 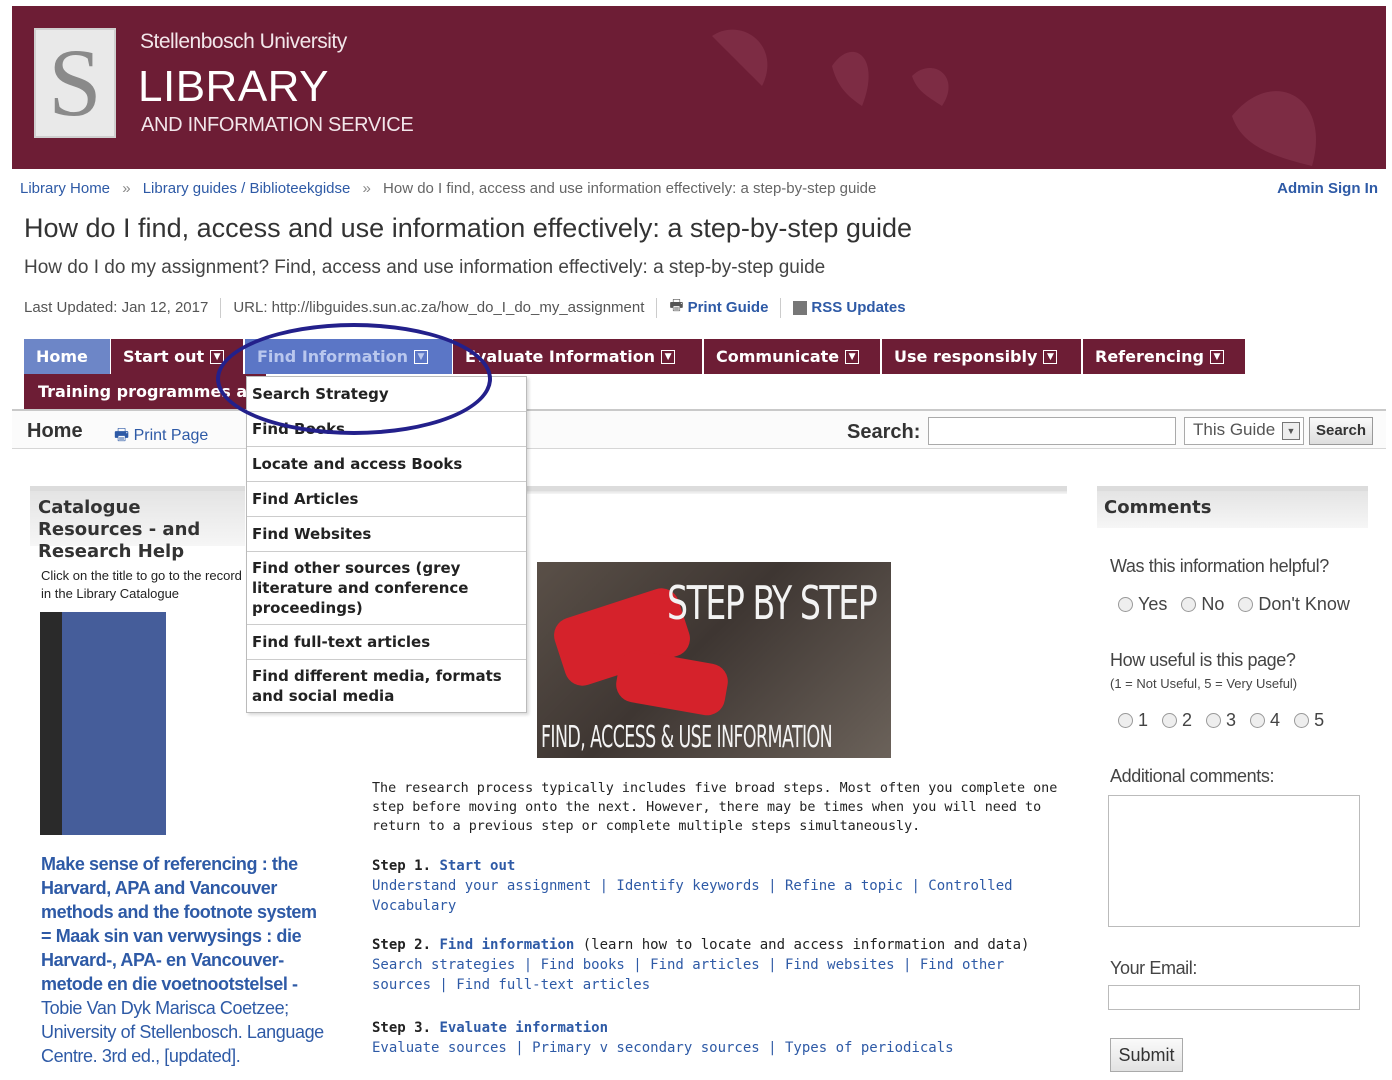 What do you see at coordinates (164, 356) in the screenshot?
I see `tab-label: Start out` at bounding box center [164, 356].